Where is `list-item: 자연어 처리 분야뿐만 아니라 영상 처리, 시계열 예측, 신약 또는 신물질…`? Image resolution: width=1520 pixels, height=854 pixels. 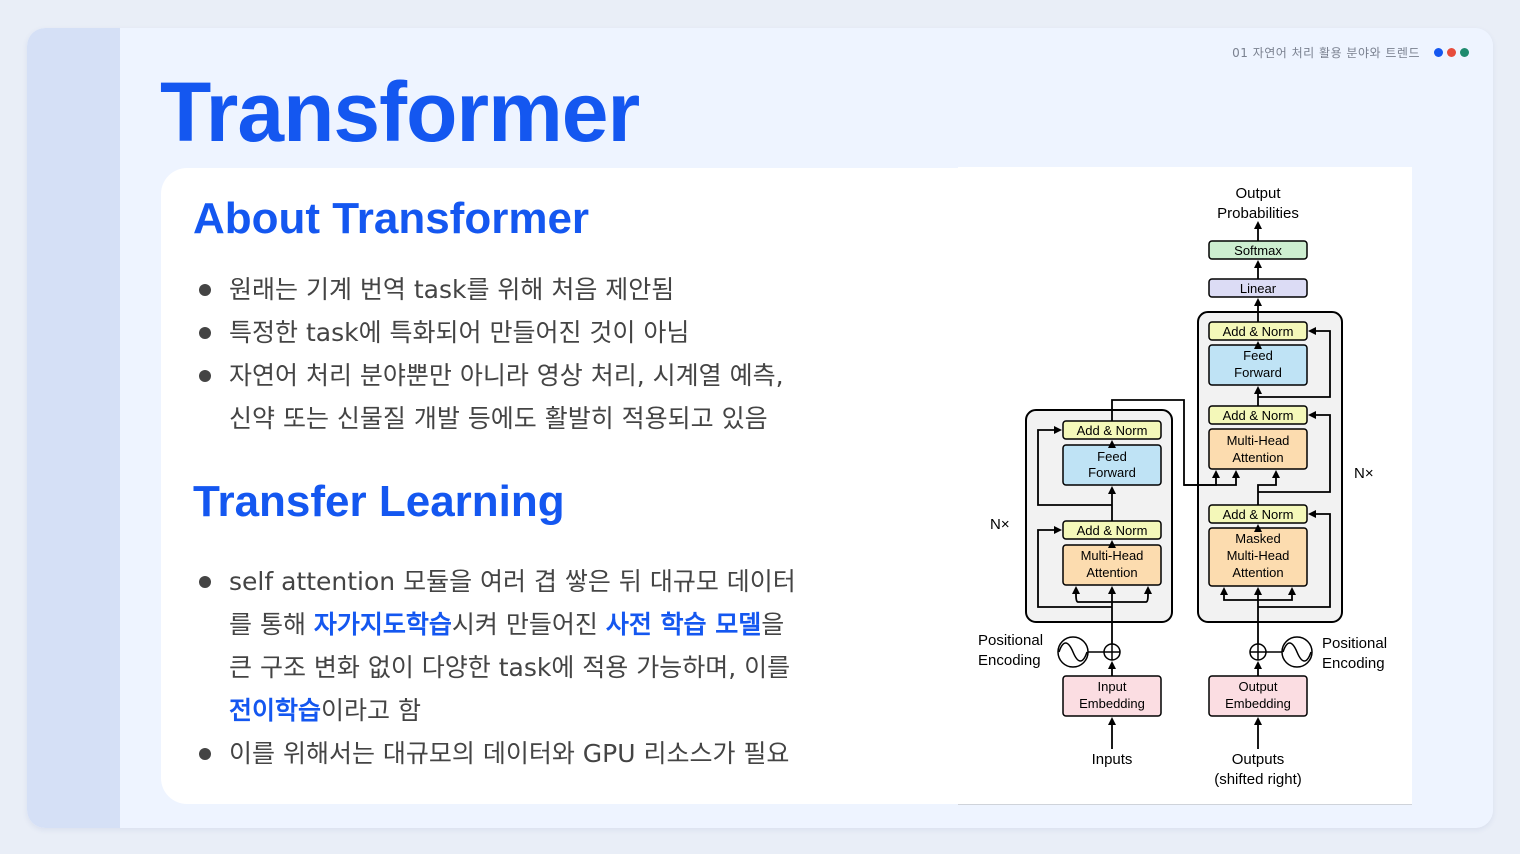 list-item: 자연어 처리 분야뿐만 아니라 영상 처리, 시계열 예측, 신약 또는 신물질… is located at coordinates (491, 397).